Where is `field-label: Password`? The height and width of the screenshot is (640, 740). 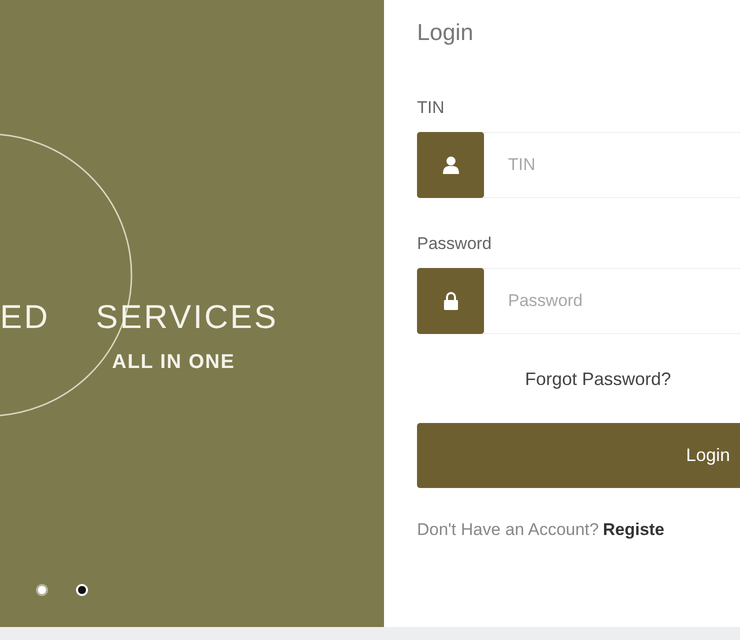 field-label: Password is located at coordinates (455, 244).